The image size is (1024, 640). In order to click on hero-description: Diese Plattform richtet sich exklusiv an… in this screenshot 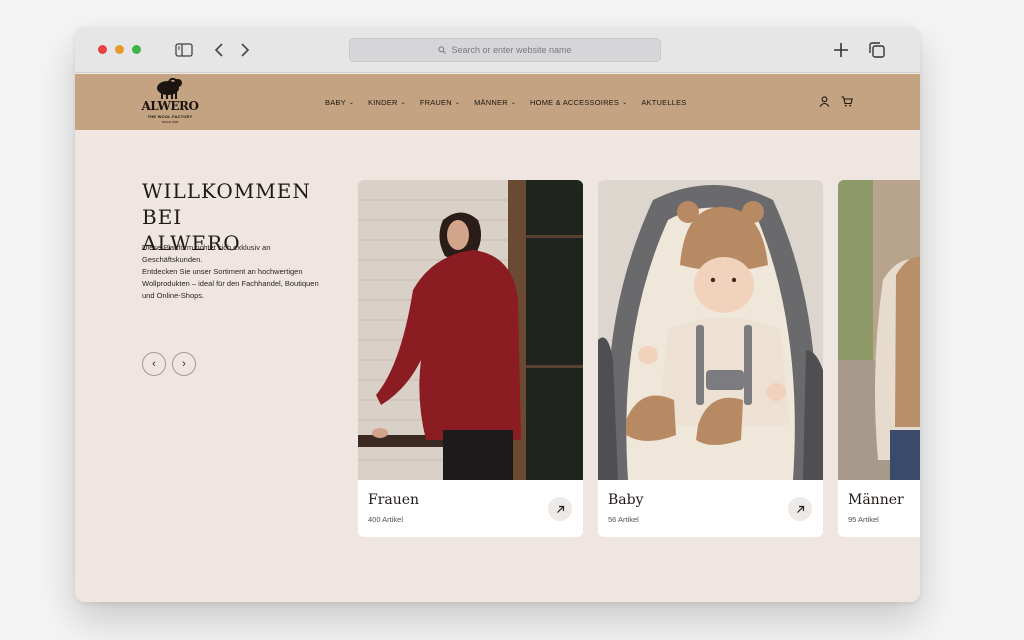, I will do `click(242, 272)`.